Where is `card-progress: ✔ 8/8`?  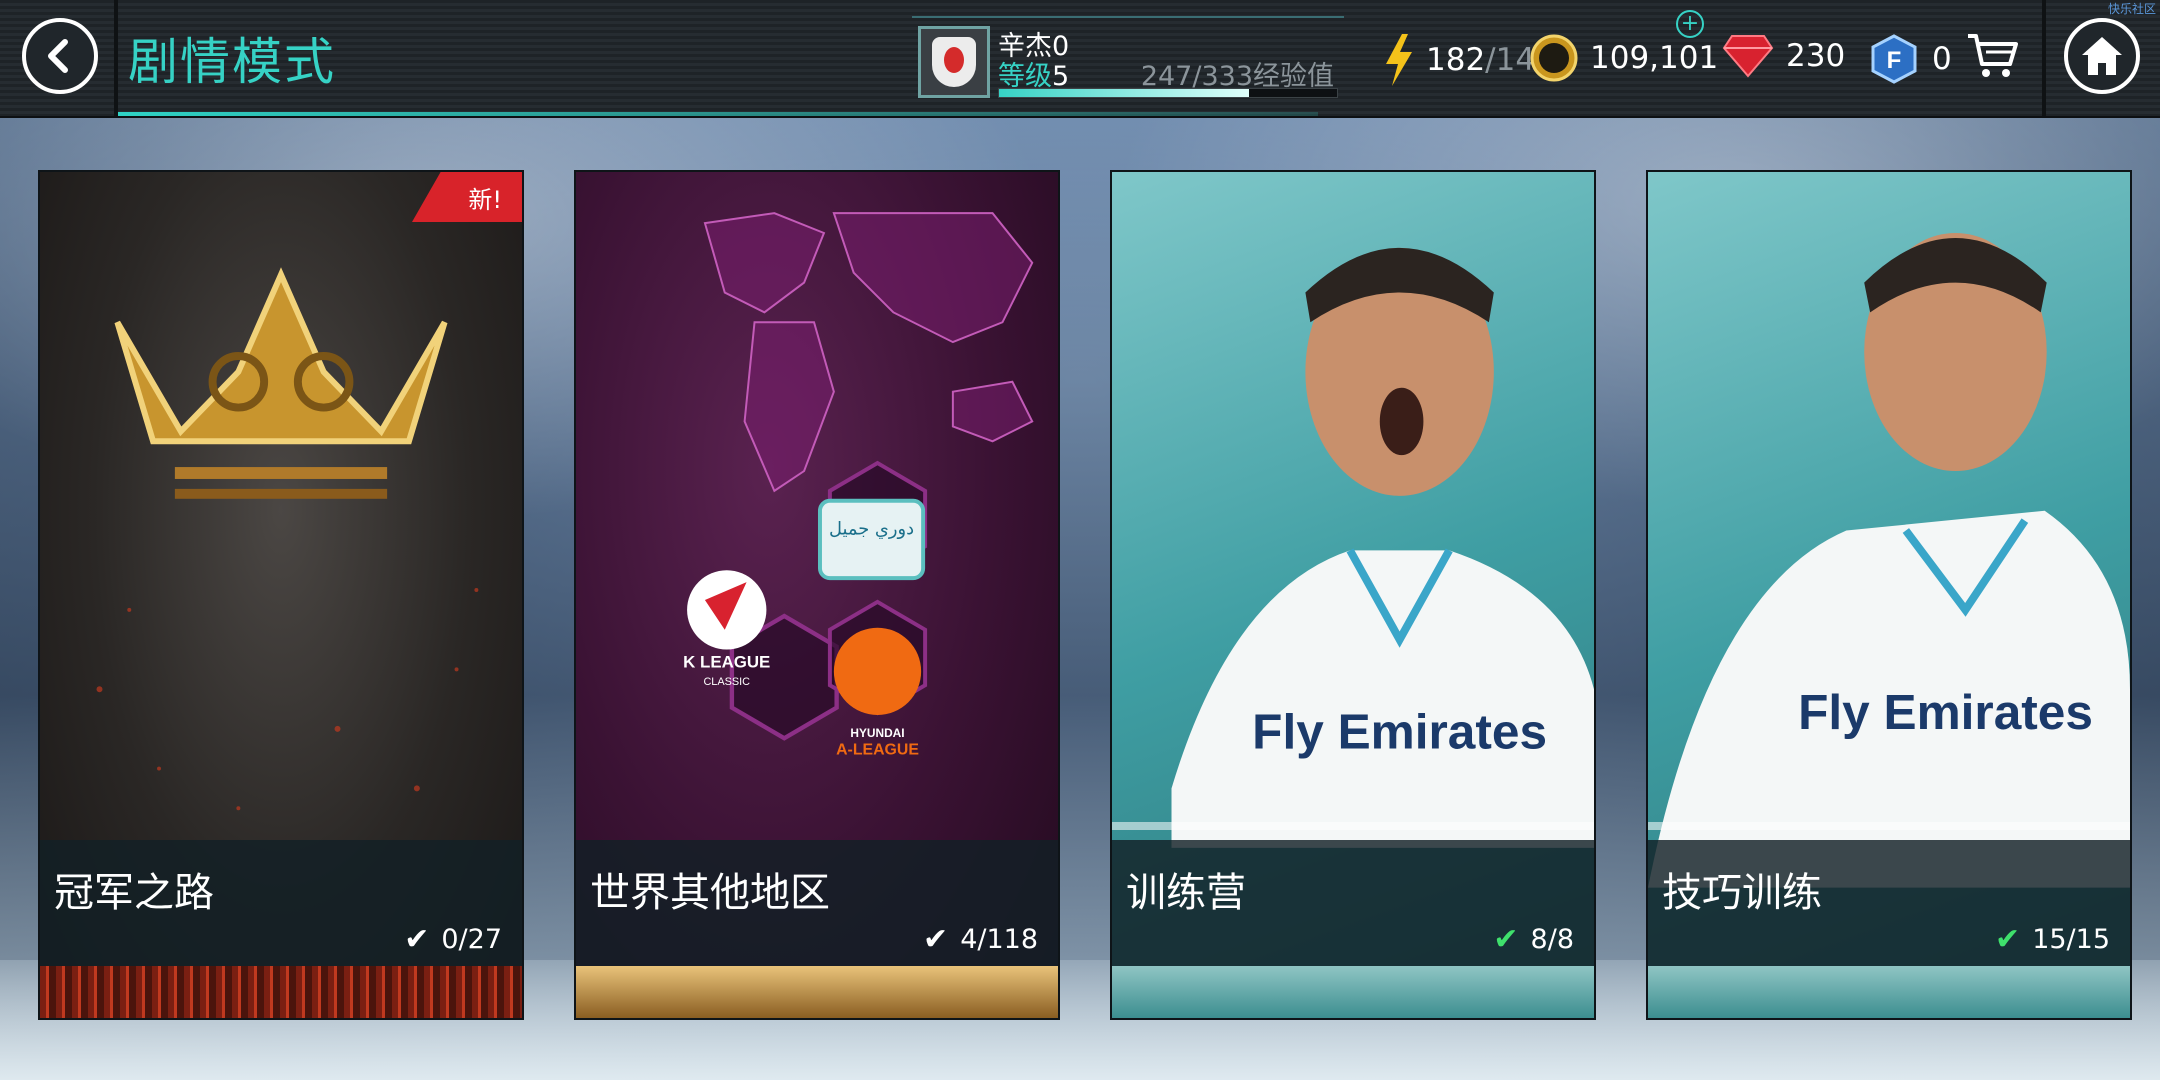
card-progress: ✔ 8/8 is located at coordinates (1533, 939).